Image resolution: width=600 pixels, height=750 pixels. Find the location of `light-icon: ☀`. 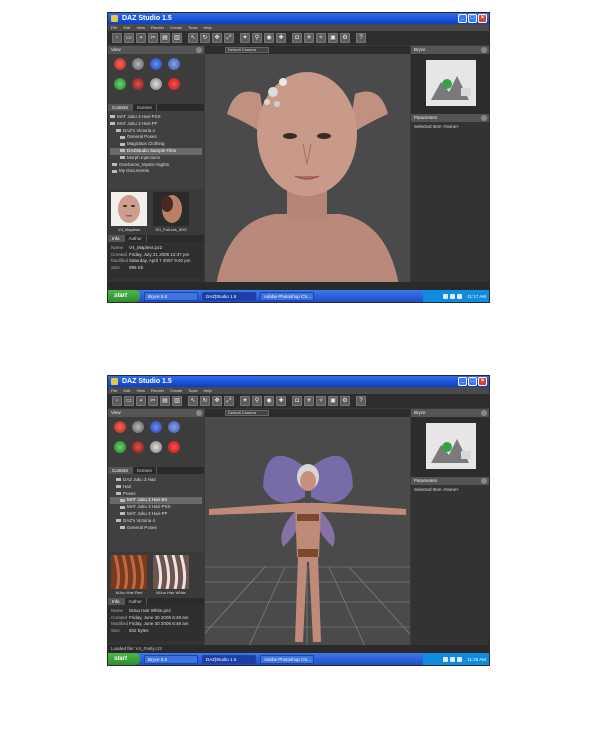

light-icon: ☀ is located at coordinates (309, 38).